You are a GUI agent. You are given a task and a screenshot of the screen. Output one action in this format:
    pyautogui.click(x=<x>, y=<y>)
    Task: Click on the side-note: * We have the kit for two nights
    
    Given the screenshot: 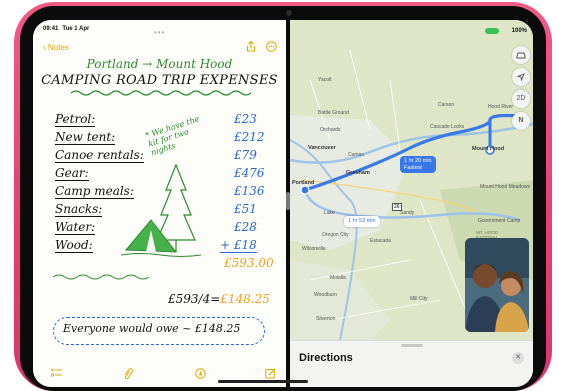 What is the action you would take?
    pyautogui.click(x=172, y=136)
    